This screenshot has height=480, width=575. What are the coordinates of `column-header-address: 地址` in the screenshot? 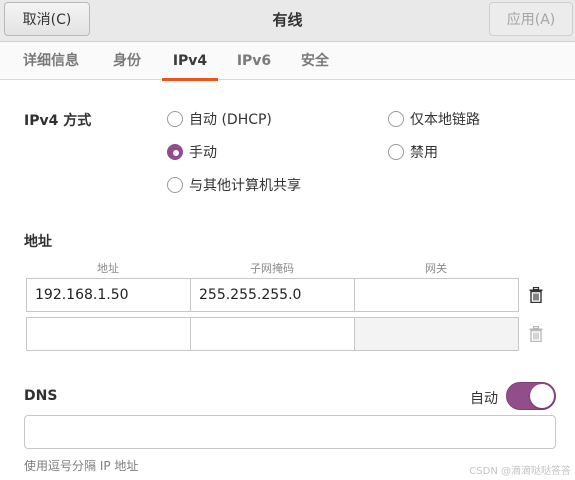 It's located at (108, 268).